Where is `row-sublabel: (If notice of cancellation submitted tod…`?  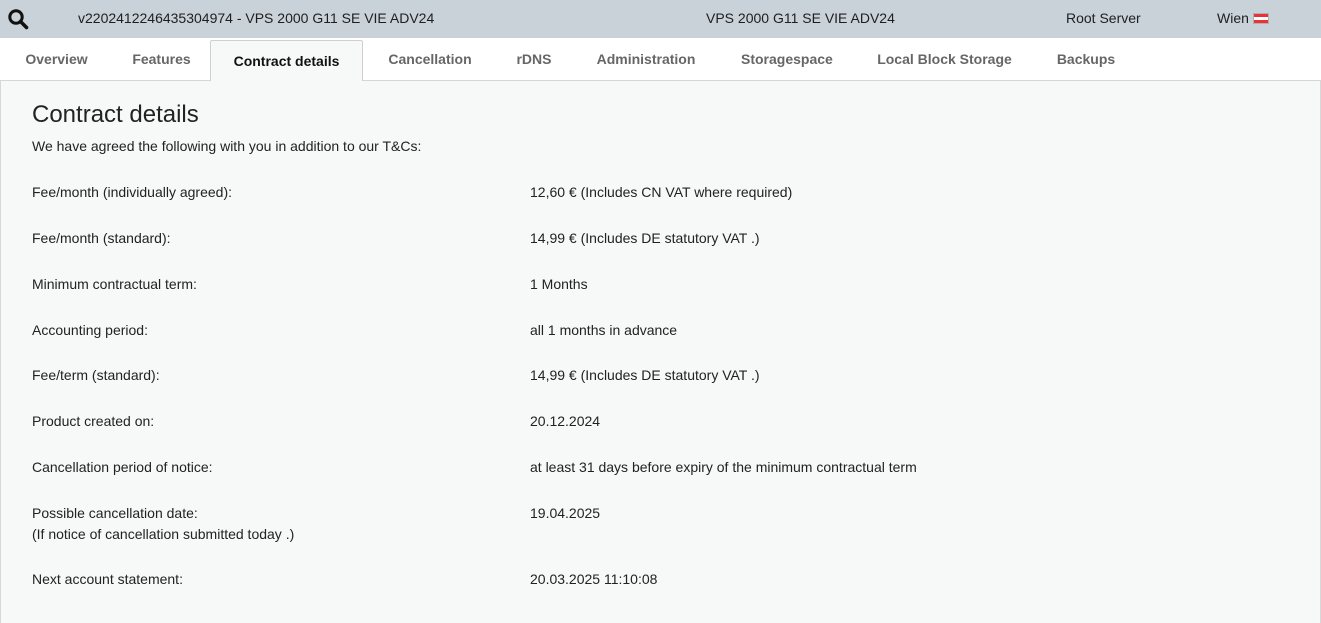 row-sublabel: (If notice of cancellation submitted tod… is located at coordinates (163, 534).